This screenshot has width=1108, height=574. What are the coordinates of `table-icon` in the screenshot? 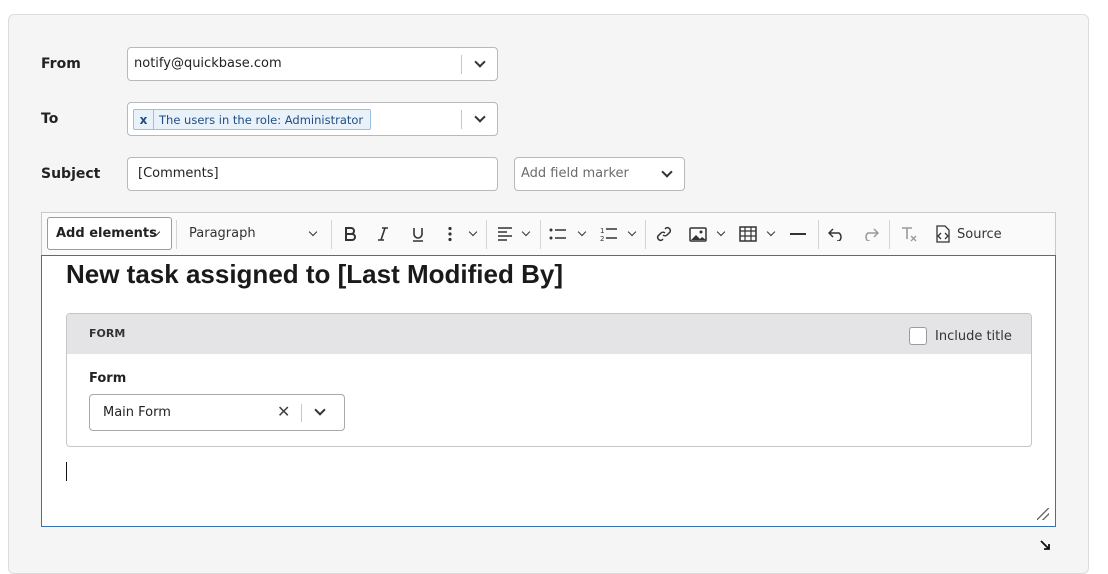 It's located at (748, 234).